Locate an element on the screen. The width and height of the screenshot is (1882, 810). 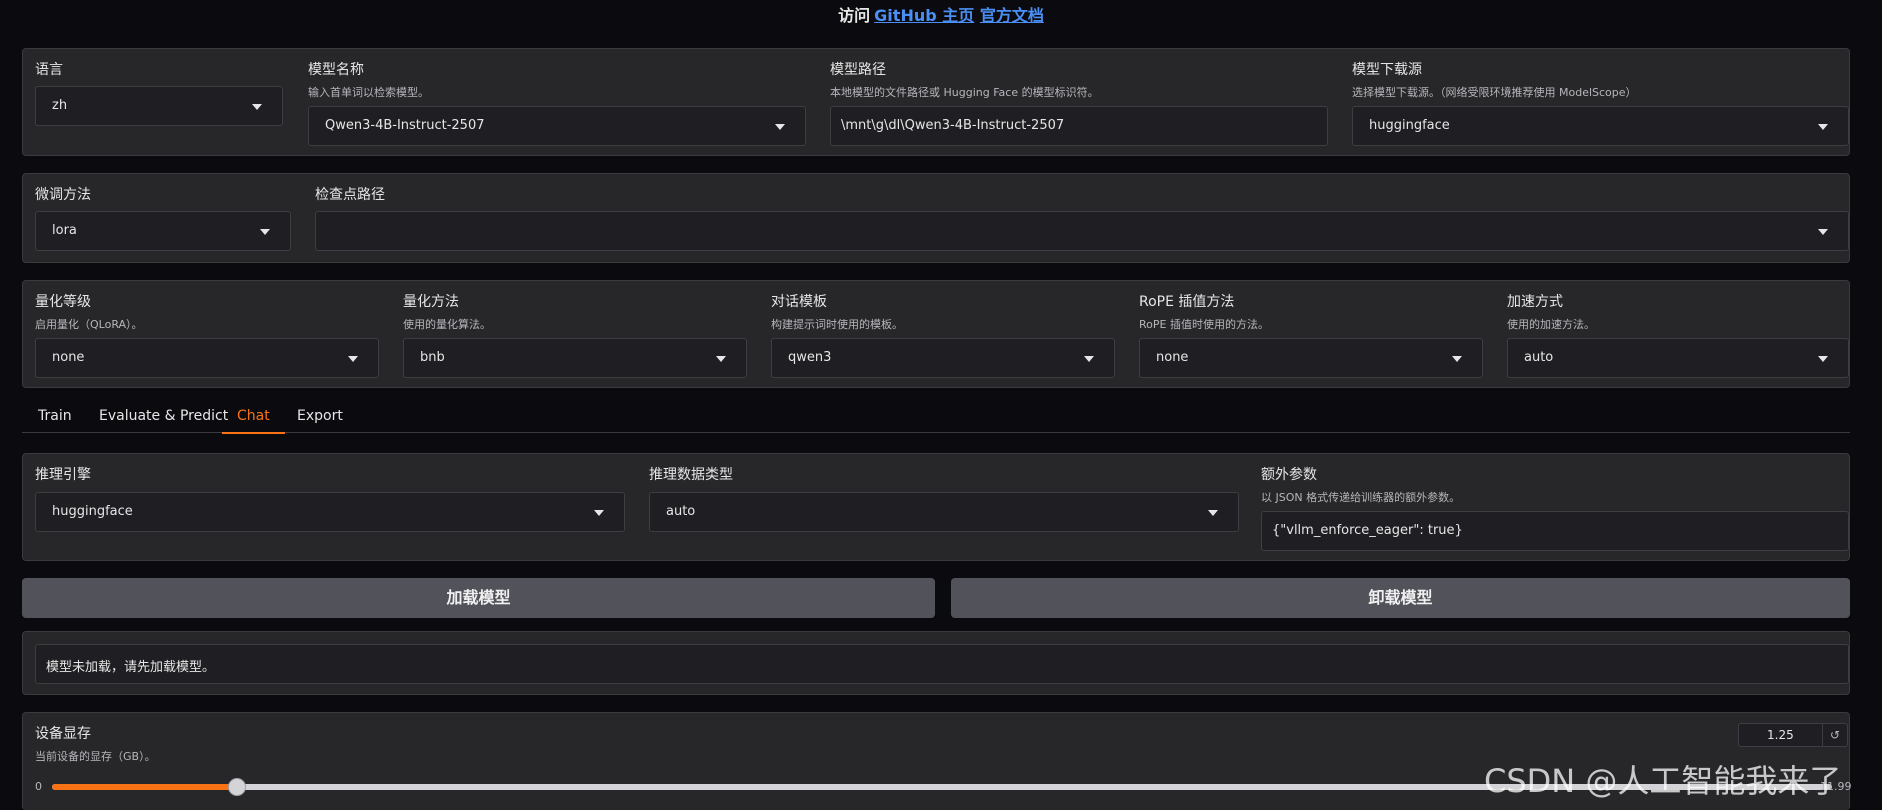
extra-args-input: {"vllm_enforce_eager": true} is located at coordinates (1555, 531).